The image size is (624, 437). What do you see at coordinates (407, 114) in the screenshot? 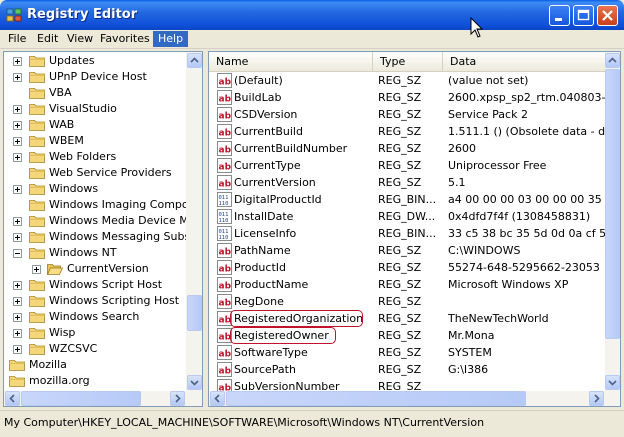
I see `value-row: ab CSDVersion REG_SZ Service Pack 2` at bounding box center [407, 114].